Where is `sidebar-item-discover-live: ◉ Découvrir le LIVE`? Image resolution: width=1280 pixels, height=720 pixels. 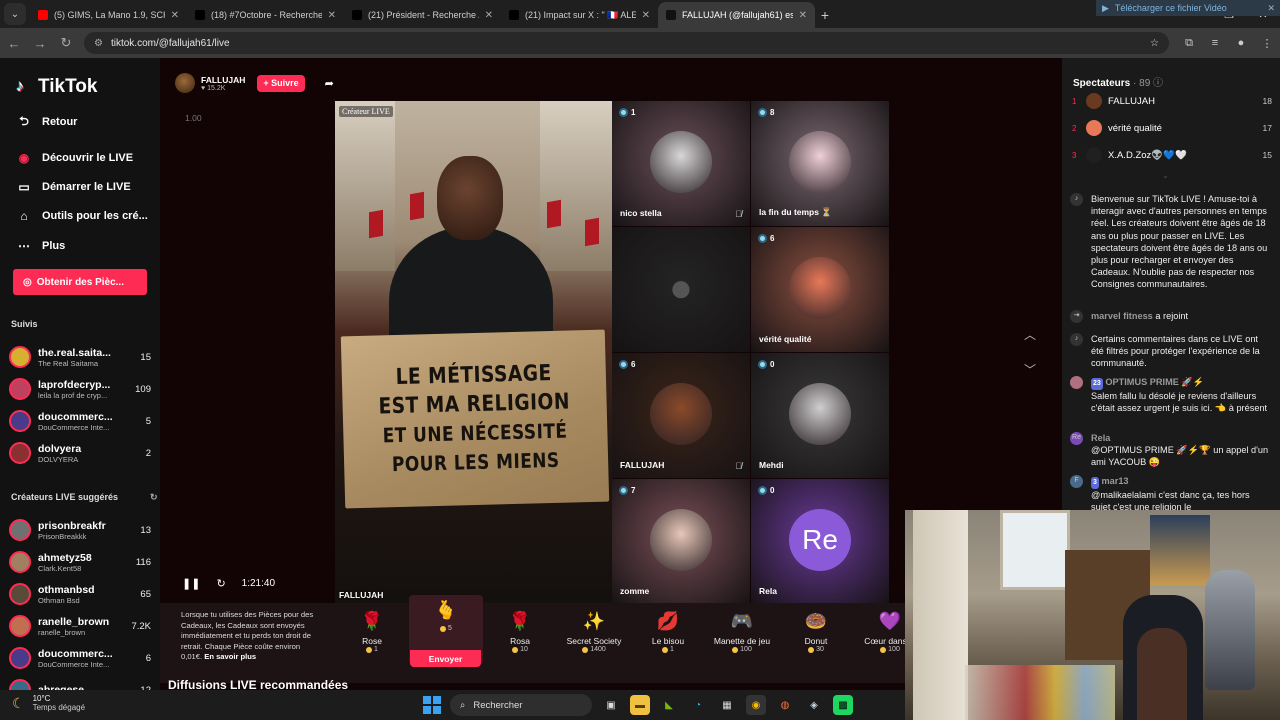 sidebar-item-discover-live: ◉ Découvrir le LIVE is located at coordinates (74, 158).